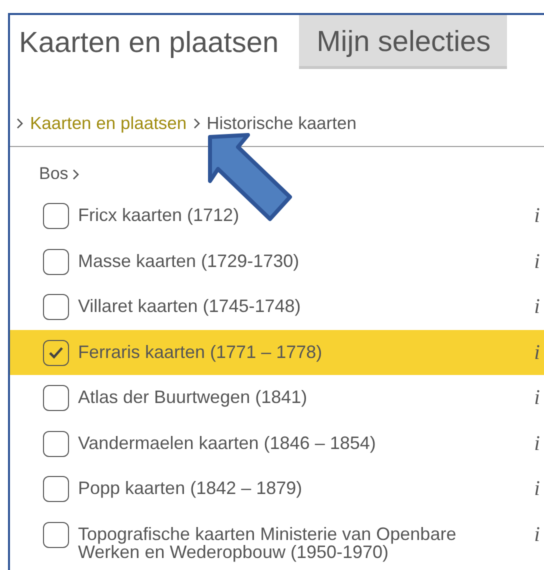 This screenshot has height=570, width=544. I want to click on breadcrumb-current: Historische kaarten, so click(281, 123).